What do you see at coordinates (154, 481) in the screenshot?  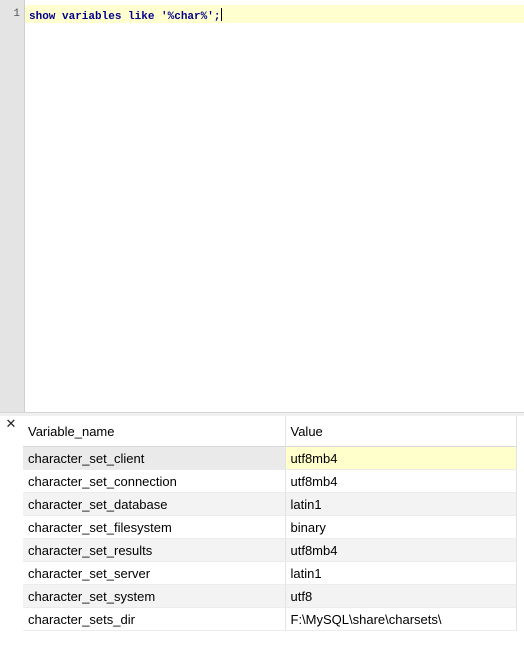 I see `variable-name-cell: character_set_connection` at bounding box center [154, 481].